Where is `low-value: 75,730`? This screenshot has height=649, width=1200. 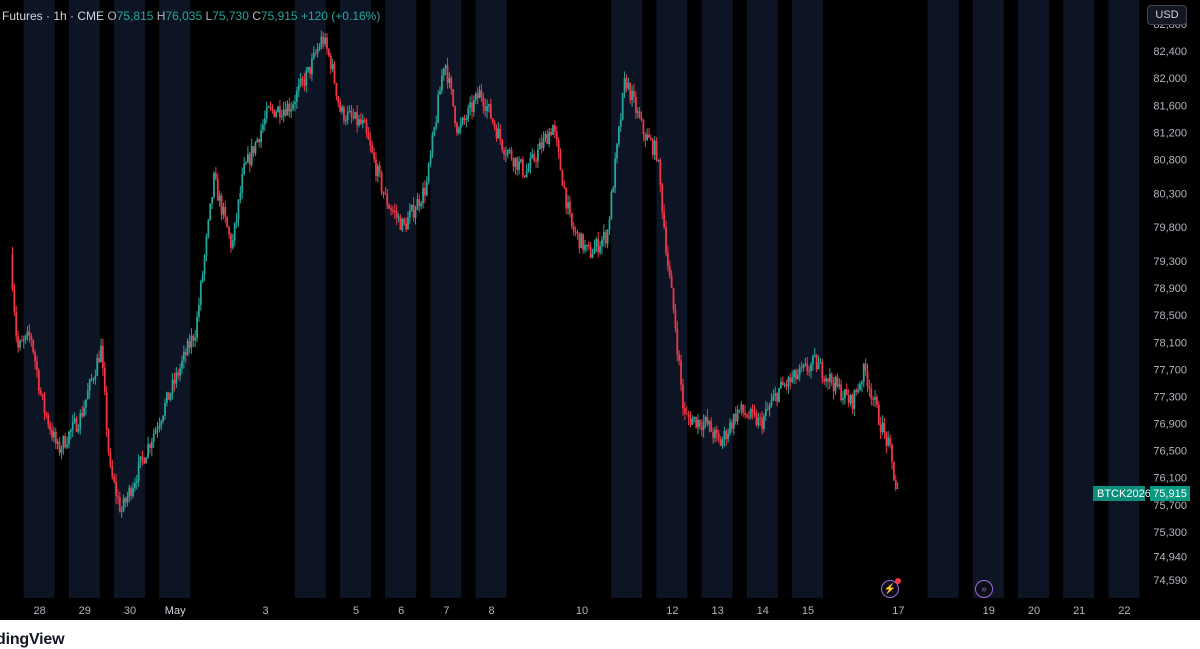 low-value: 75,730 is located at coordinates (230, 16).